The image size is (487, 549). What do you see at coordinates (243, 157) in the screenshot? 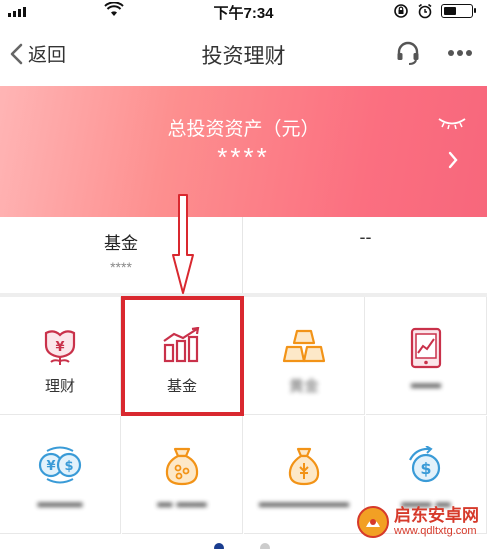
I see `total-assets-value: ****` at bounding box center [243, 157].